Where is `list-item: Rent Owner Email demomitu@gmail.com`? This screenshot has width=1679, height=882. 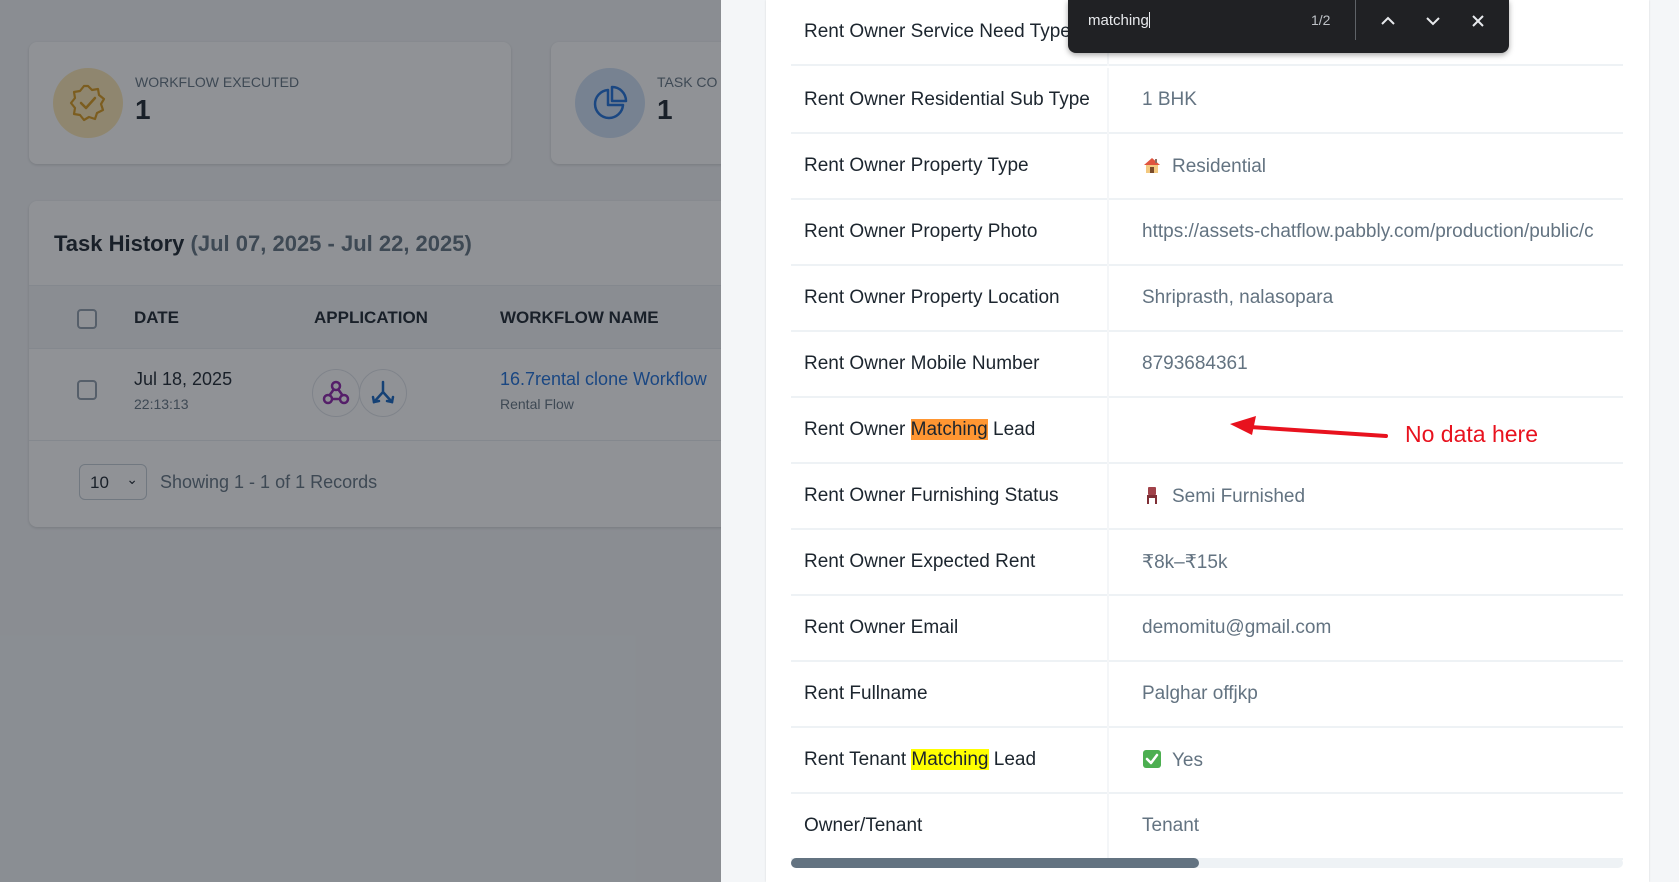 list-item: Rent Owner Email demomitu@gmail.com is located at coordinates (1207, 629).